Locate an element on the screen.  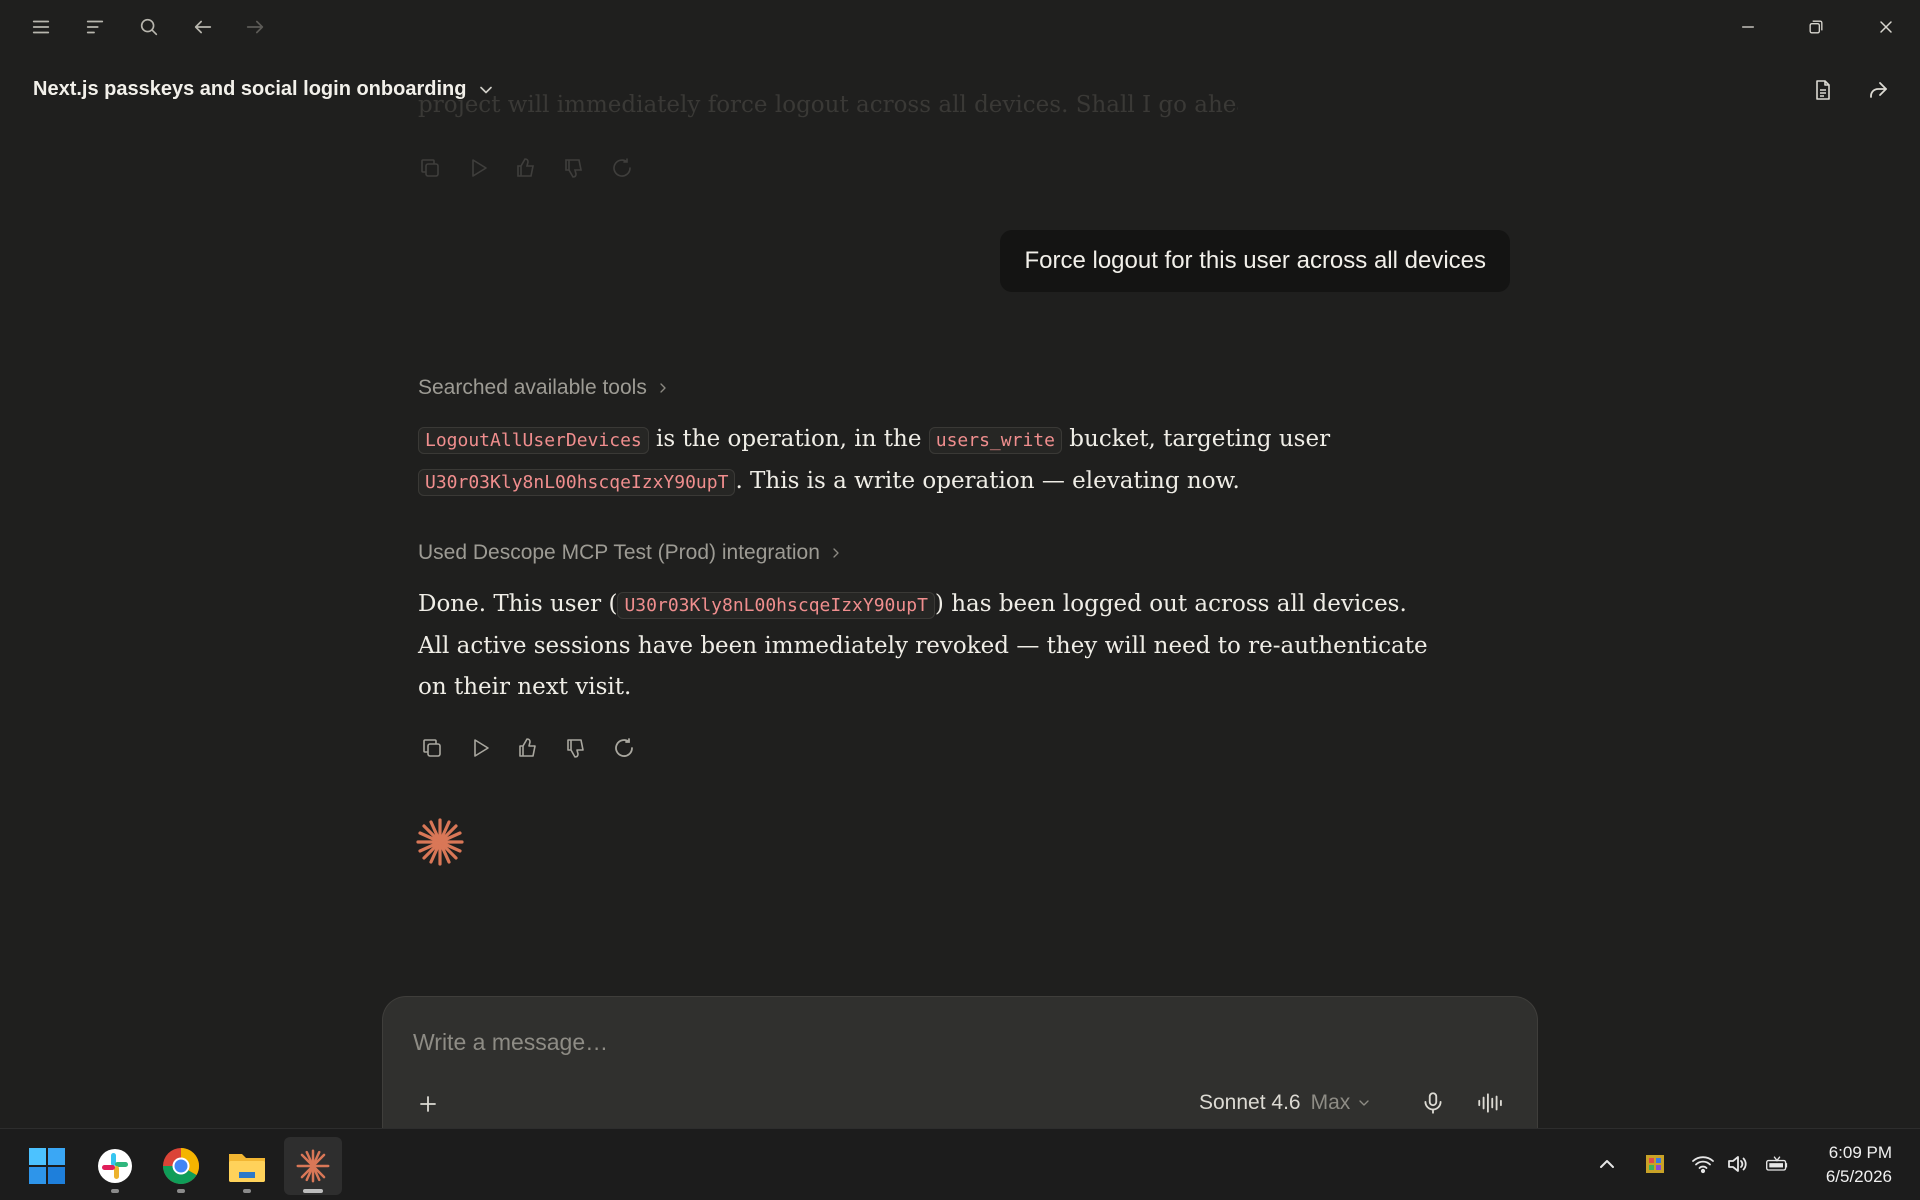
message-input is located at coordinates (958, 1042).